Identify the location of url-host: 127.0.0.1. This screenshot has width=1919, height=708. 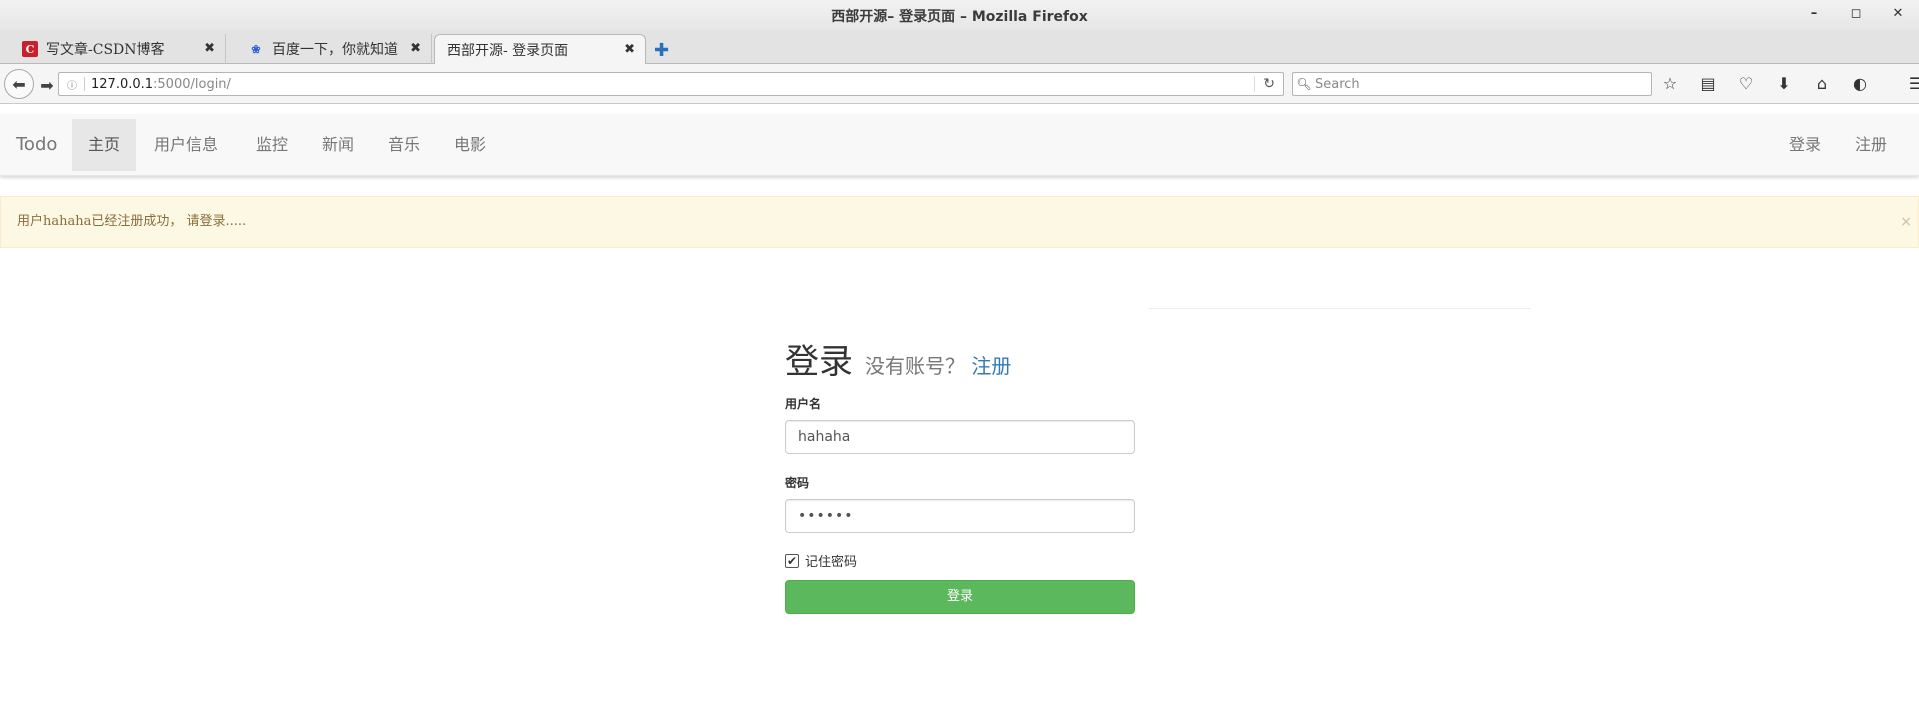
(122, 84).